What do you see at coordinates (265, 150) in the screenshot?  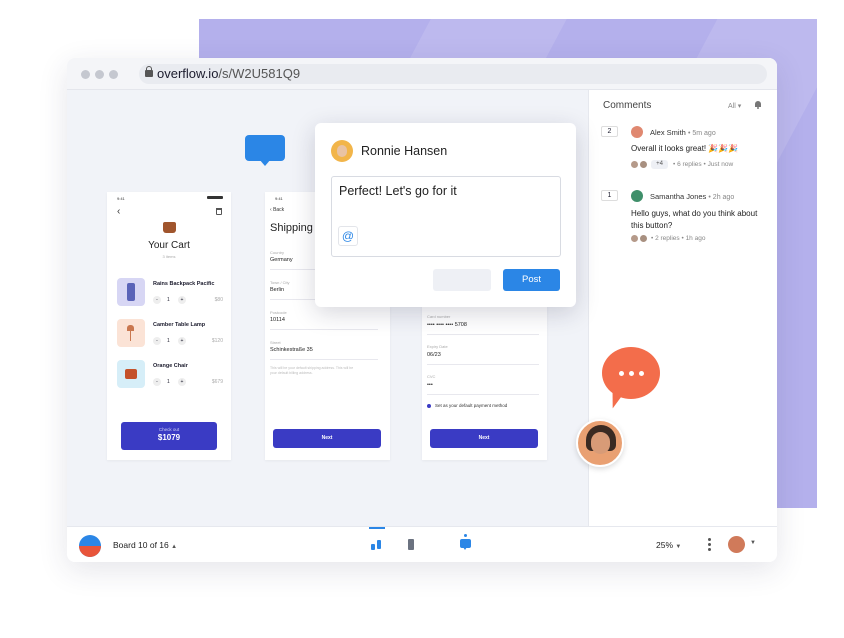 I see `chat-bubble-icon` at bounding box center [265, 150].